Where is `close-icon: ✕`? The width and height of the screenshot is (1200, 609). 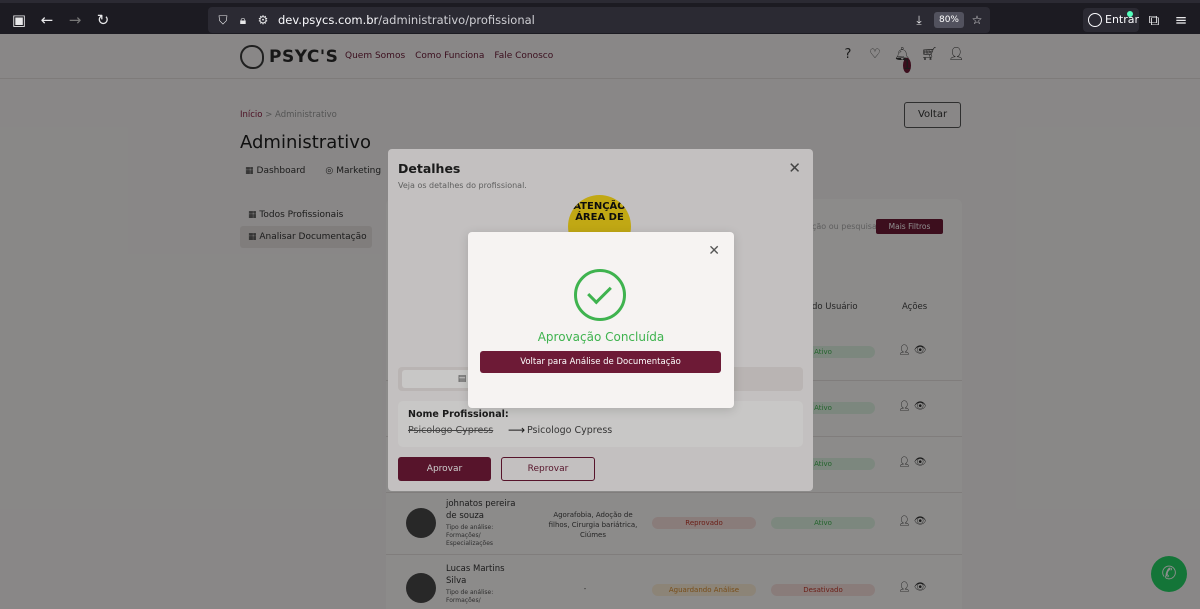
close-icon: ✕ is located at coordinates (714, 251).